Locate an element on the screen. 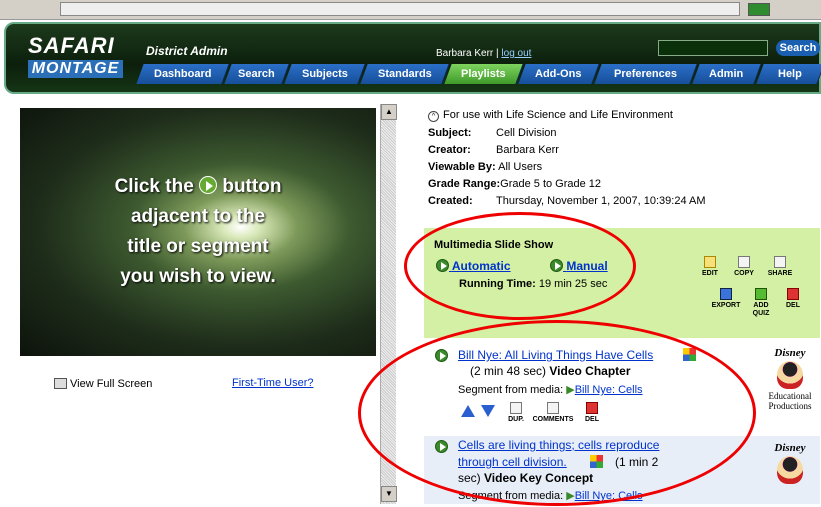  comments-button: COMMENTS is located at coordinates (553, 413).